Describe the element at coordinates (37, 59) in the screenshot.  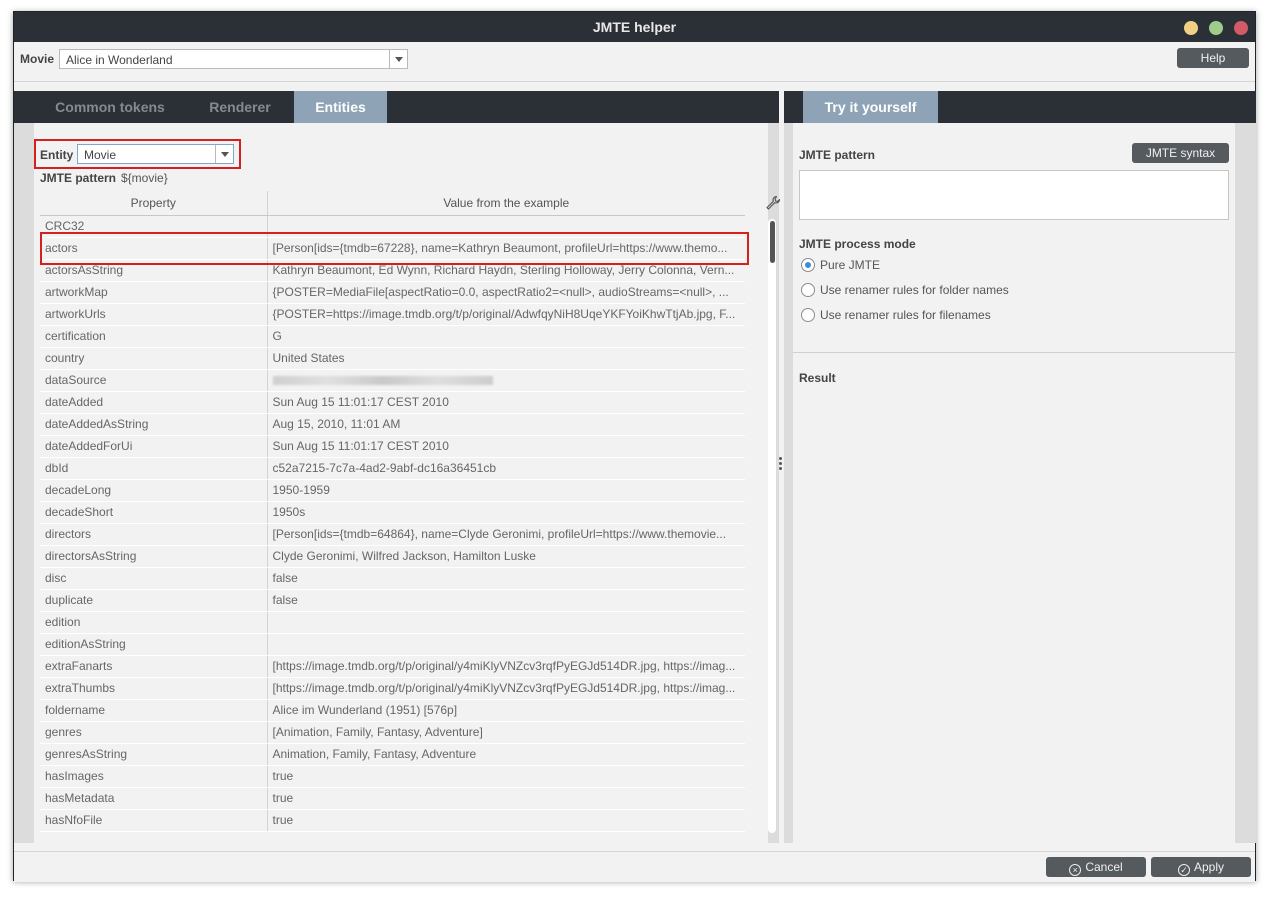
I see `movie-label: Movie` at that location.